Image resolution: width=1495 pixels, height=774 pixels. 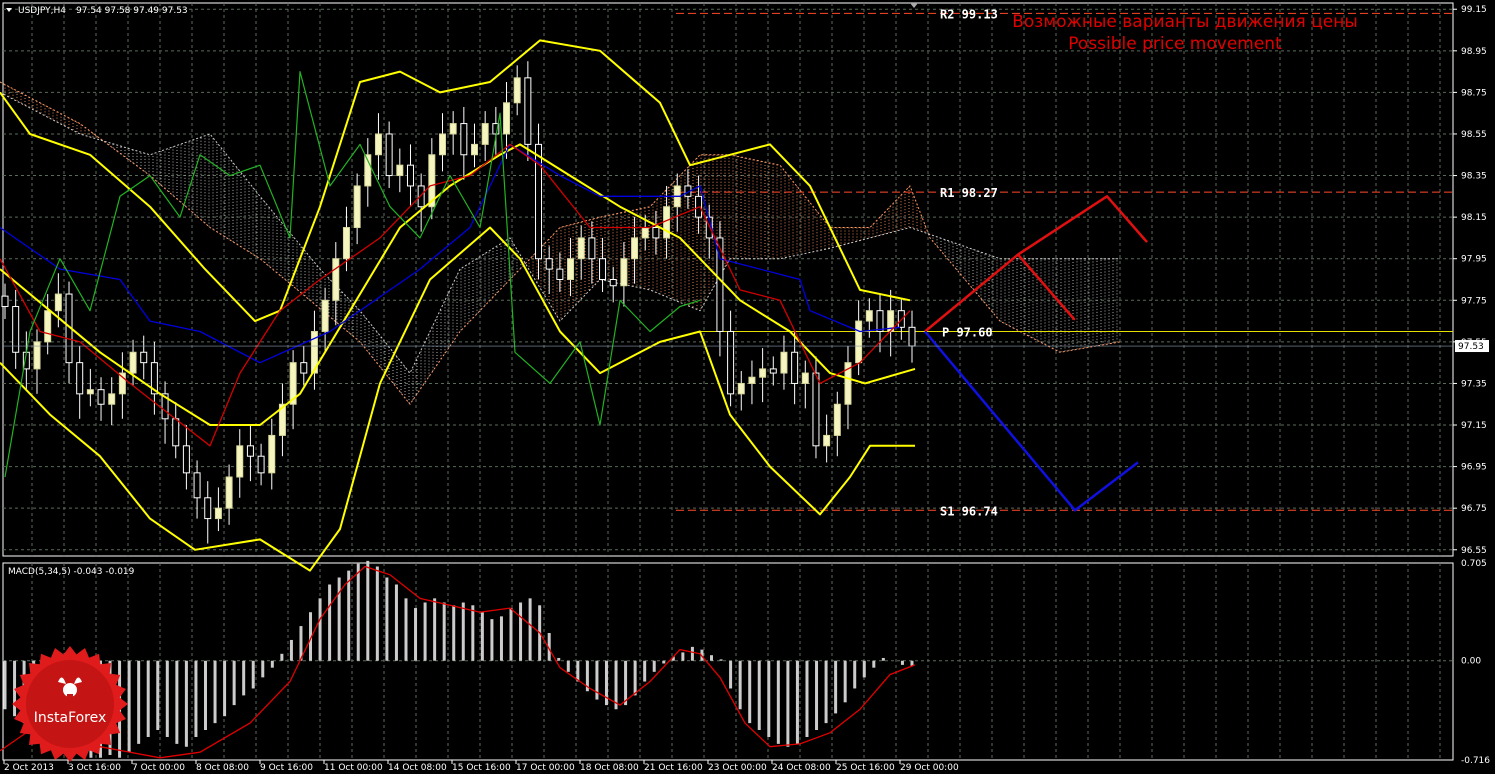 I want to click on y-tick-label: 98.15, so click(x=1474, y=218).